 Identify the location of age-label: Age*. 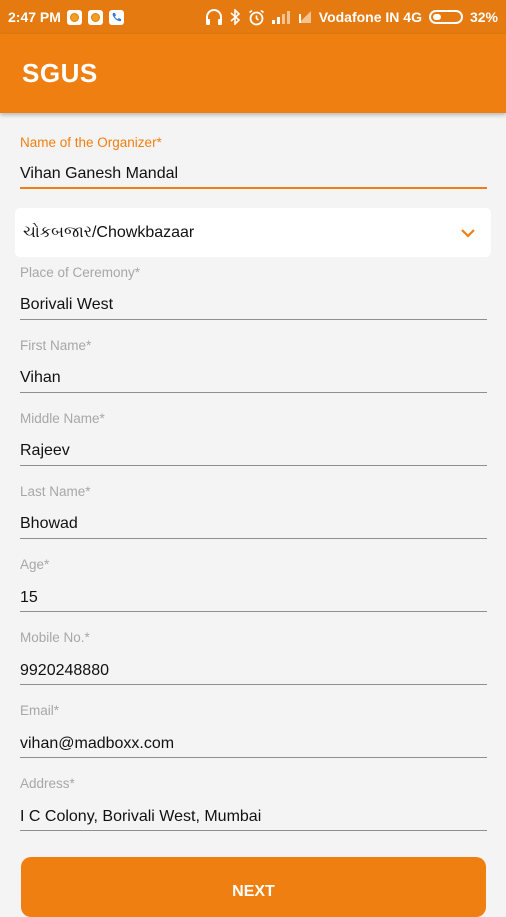
(35, 564).